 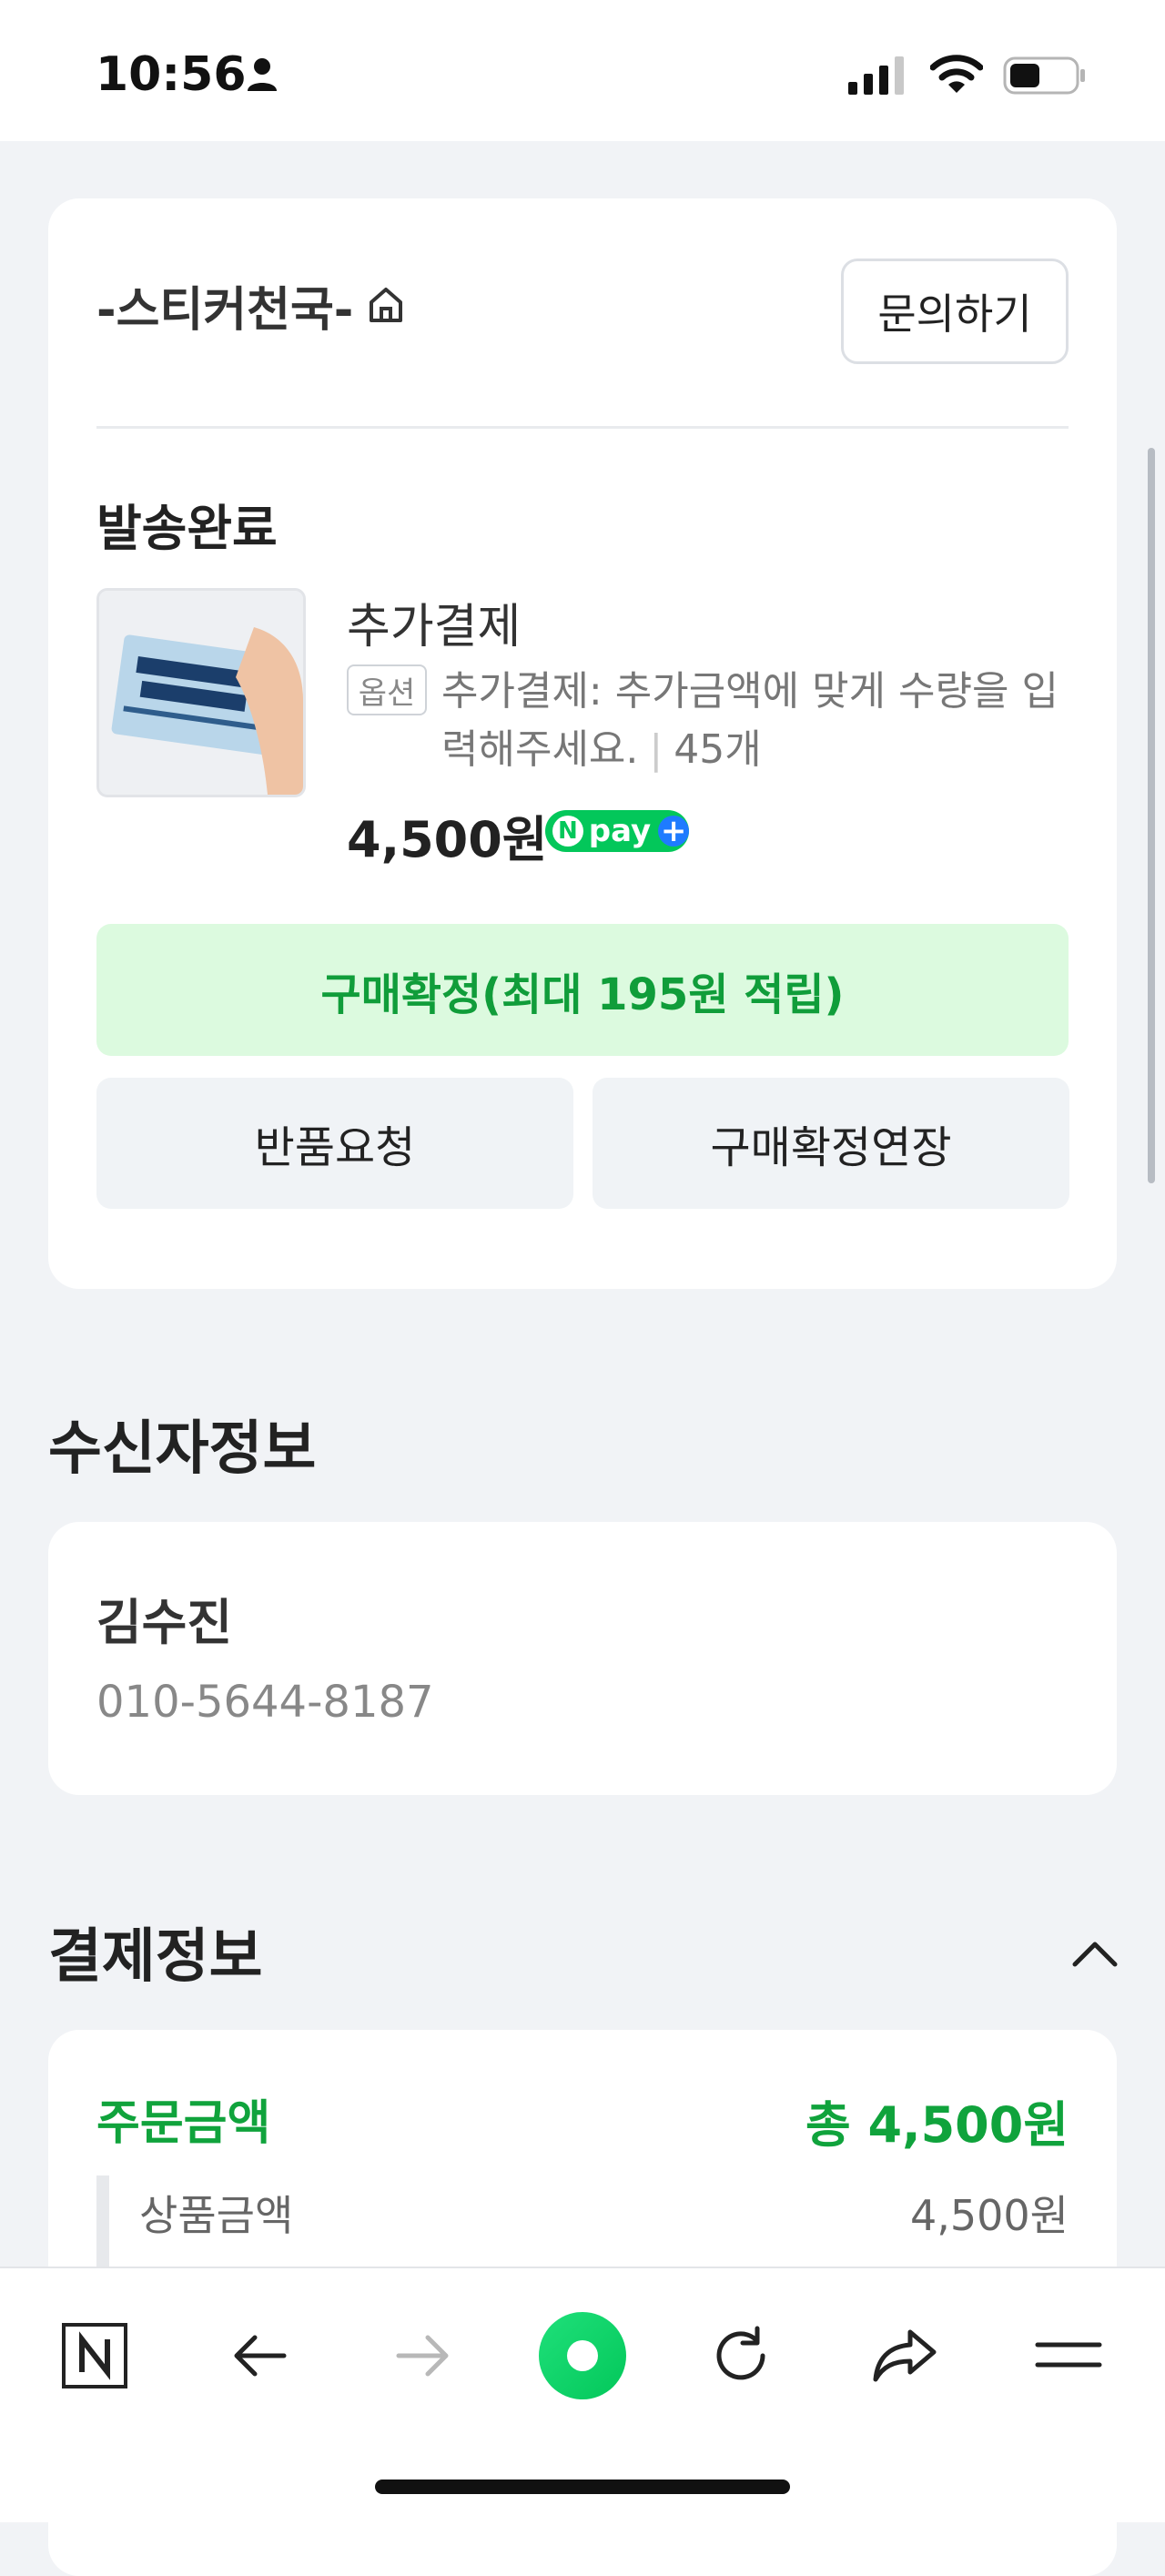 What do you see at coordinates (182, 1449) in the screenshot?
I see `receiver-section-title: 수신자정보` at bounding box center [182, 1449].